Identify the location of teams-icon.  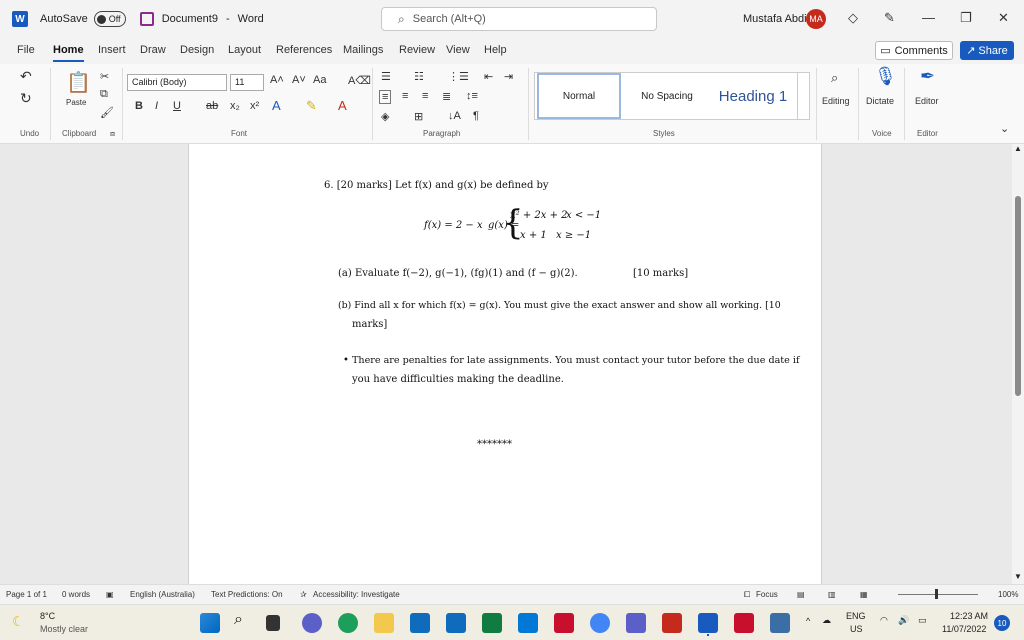
(636, 623).